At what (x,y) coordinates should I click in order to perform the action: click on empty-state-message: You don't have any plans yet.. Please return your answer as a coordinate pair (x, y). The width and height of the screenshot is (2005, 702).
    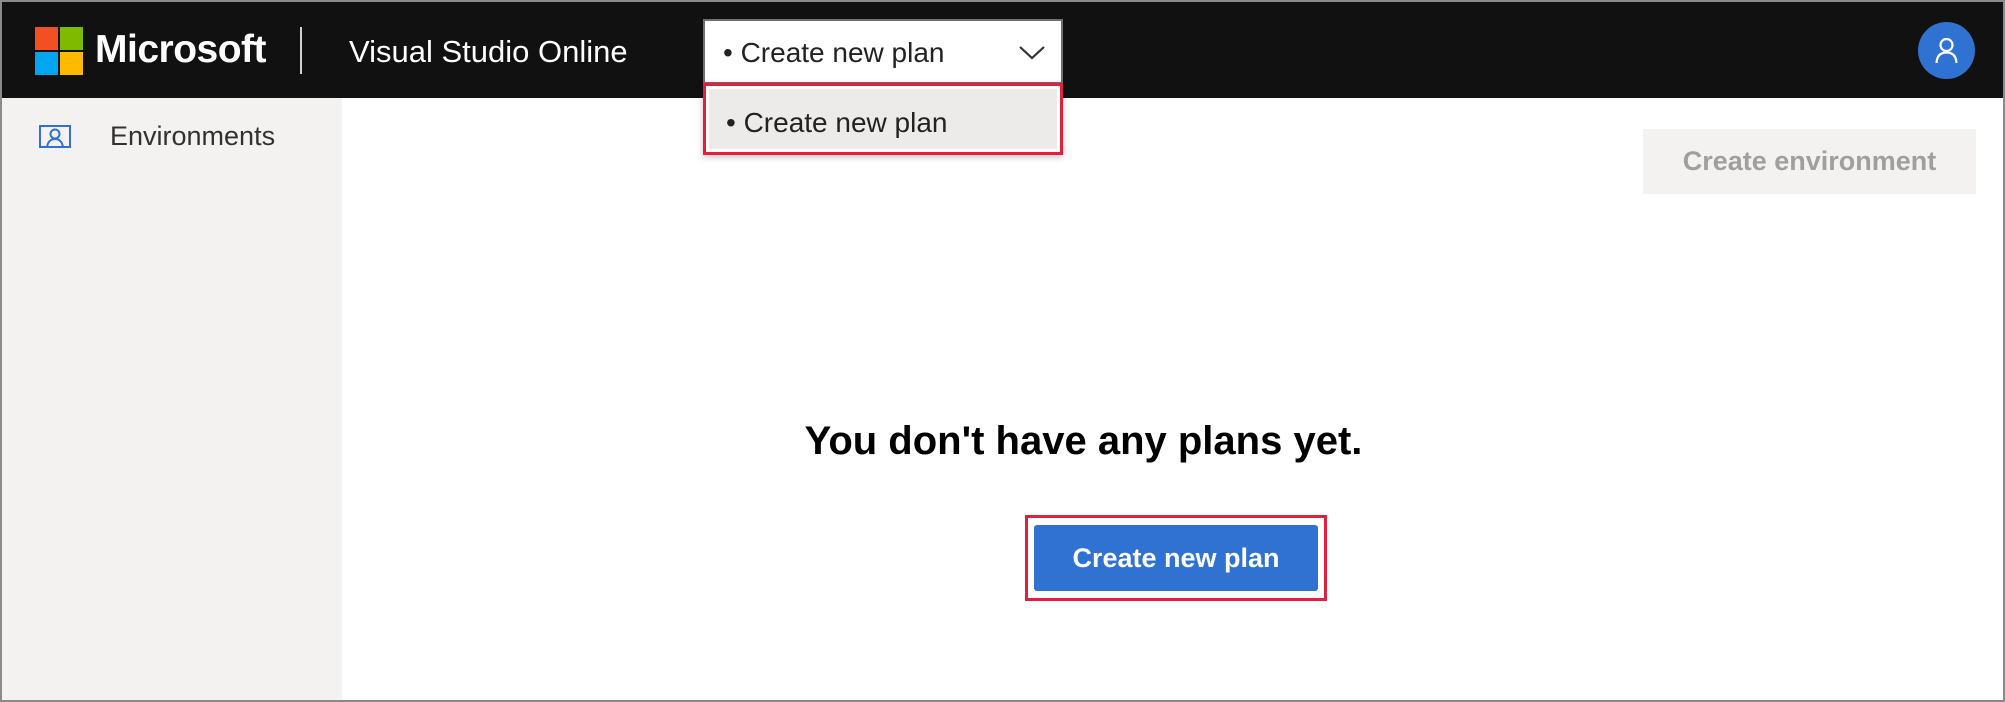
    Looking at the image, I should click on (1083, 441).